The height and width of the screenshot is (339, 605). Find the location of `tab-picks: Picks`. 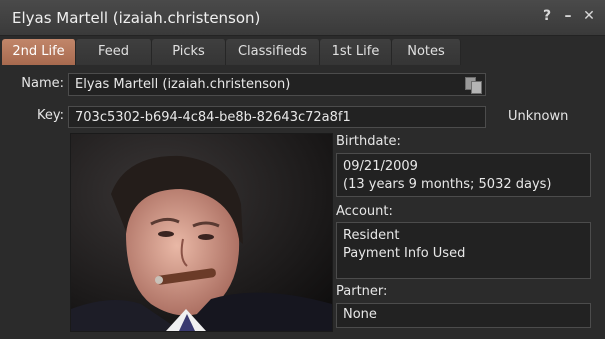

tab-picks: Picks is located at coordinates (189, 52).